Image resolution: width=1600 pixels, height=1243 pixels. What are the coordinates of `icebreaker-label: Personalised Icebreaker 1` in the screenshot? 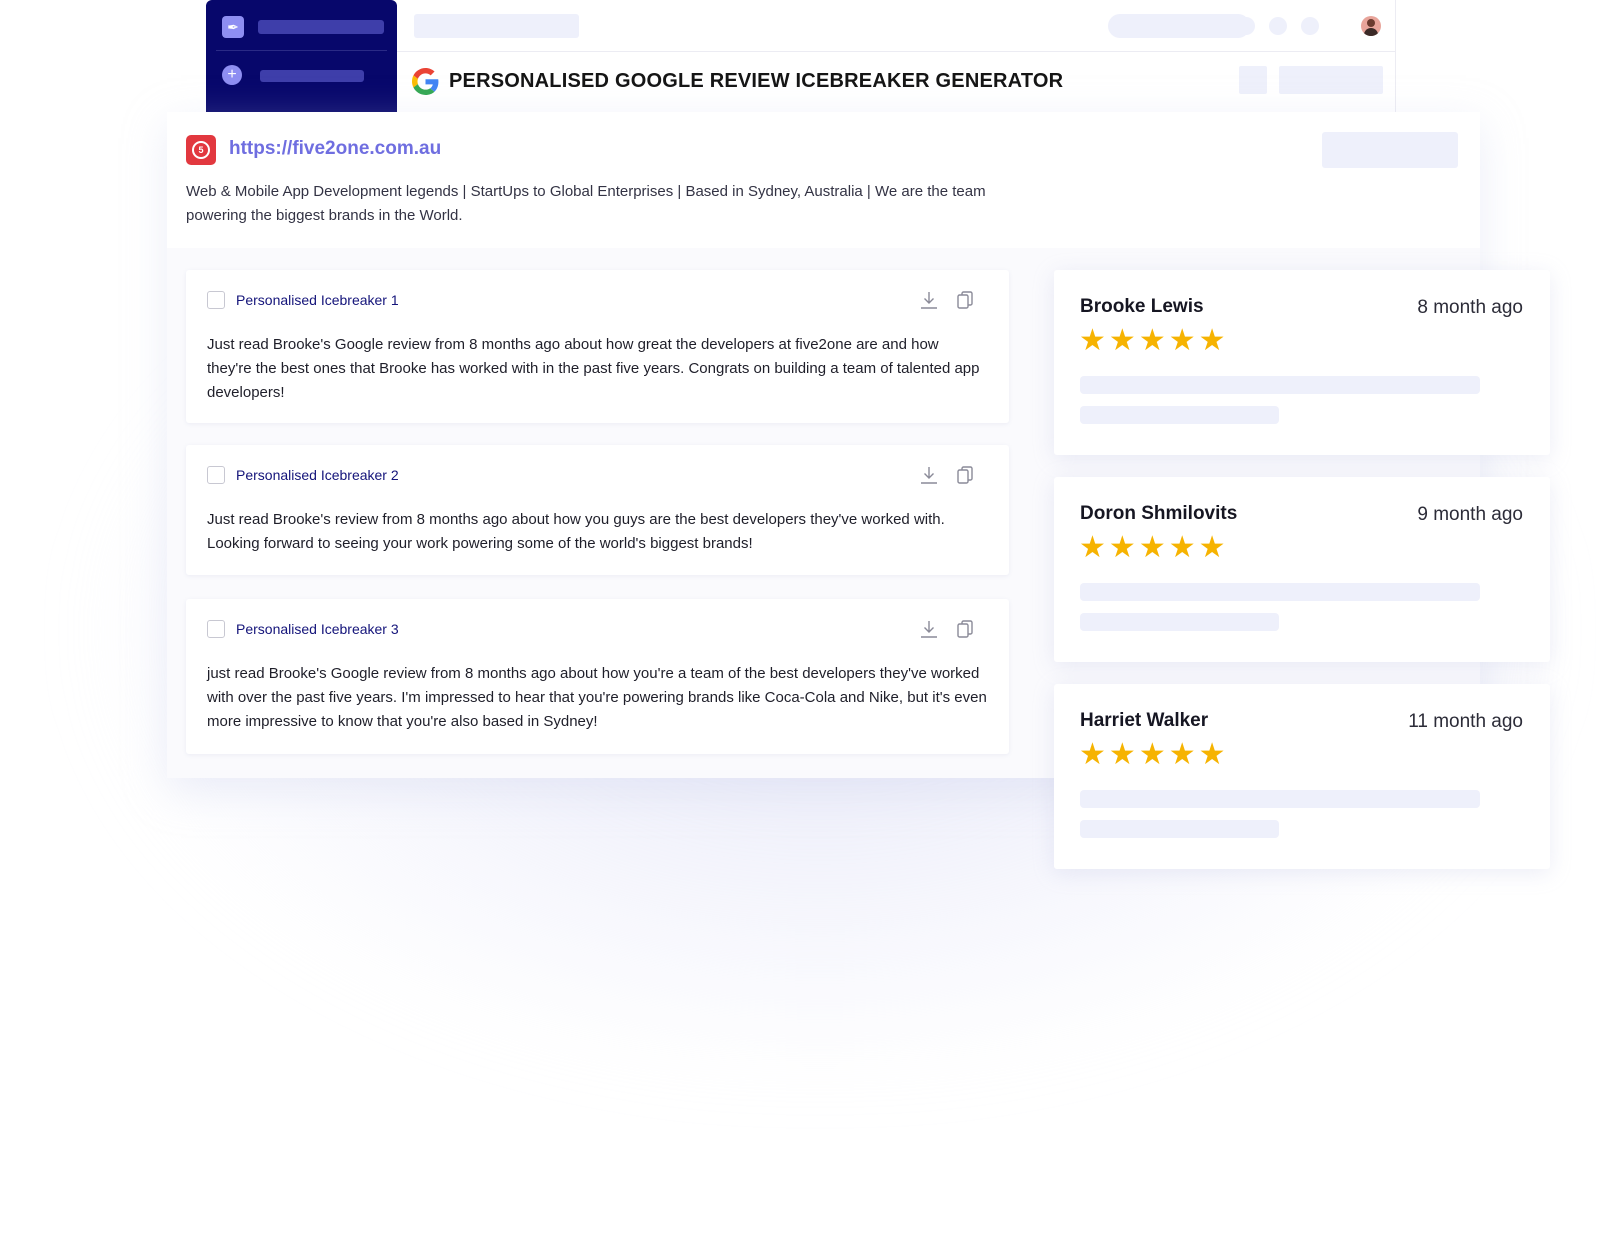 It's located at (317, 300).